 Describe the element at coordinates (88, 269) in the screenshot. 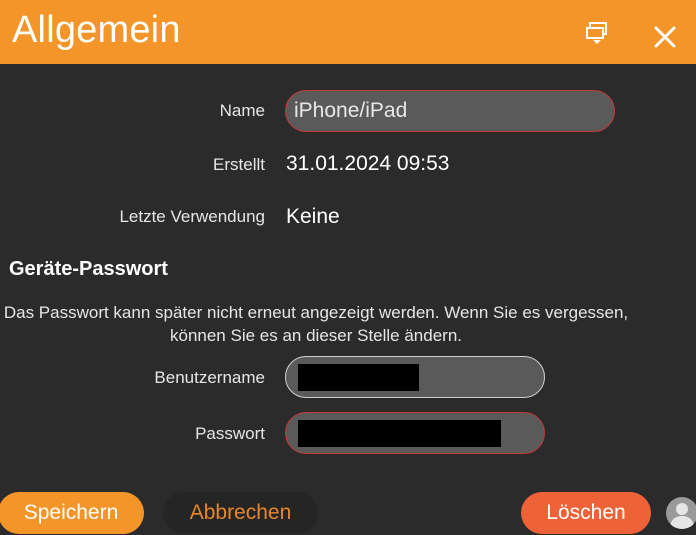

I see `device-password-heading: Geräte-Passwort` at that location.